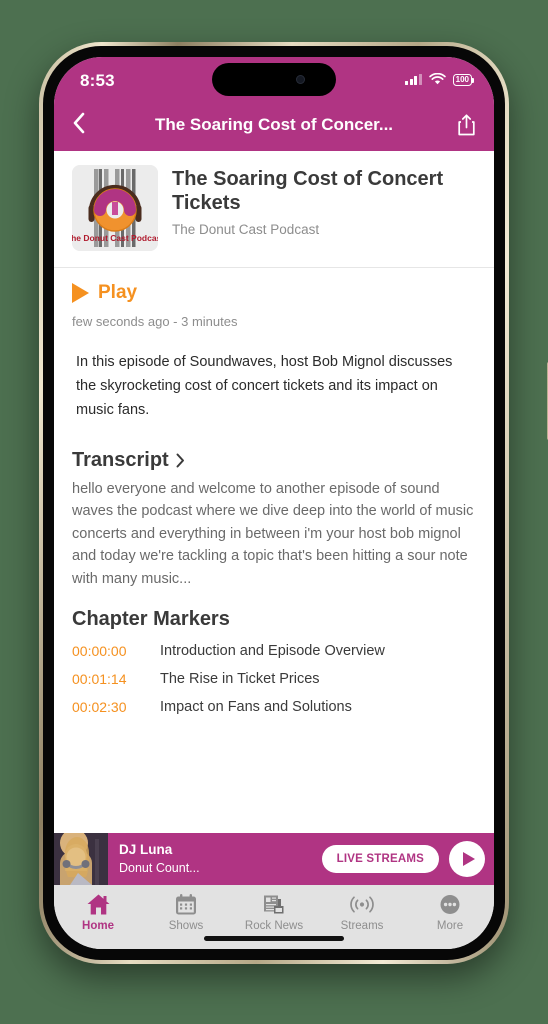 This screenshot has height=1024, width=548. Describe the element at coordinates (180, 460) in the screenshot. I see `chevron-right-icon` at that location.